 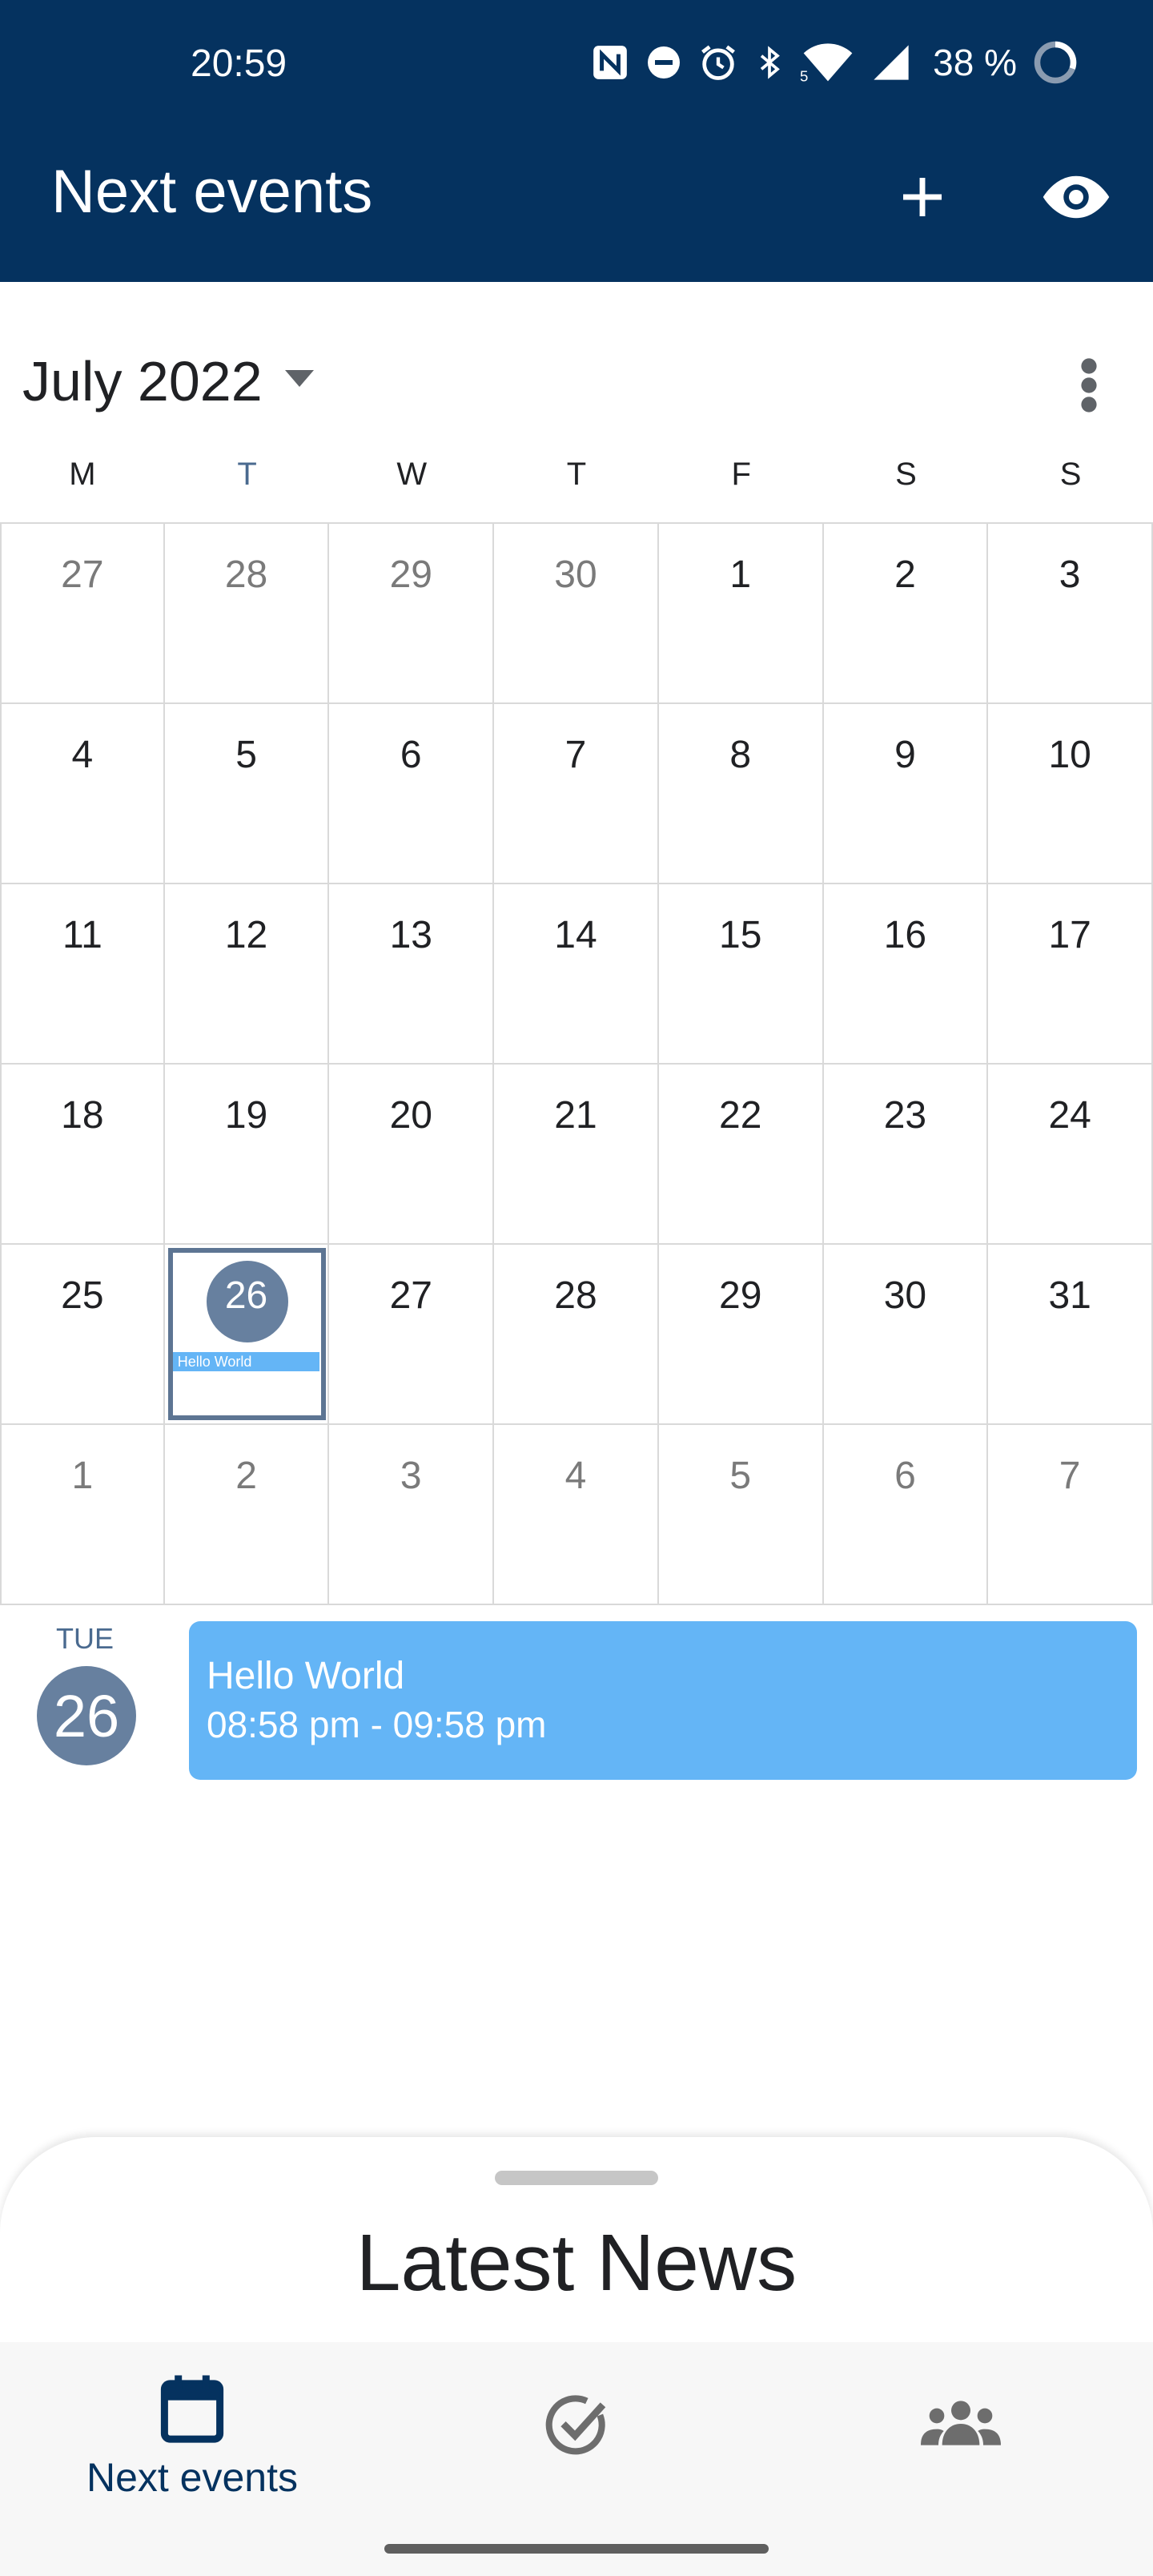 I want to click on day-number: 7, so click(x=1070, y=1476).